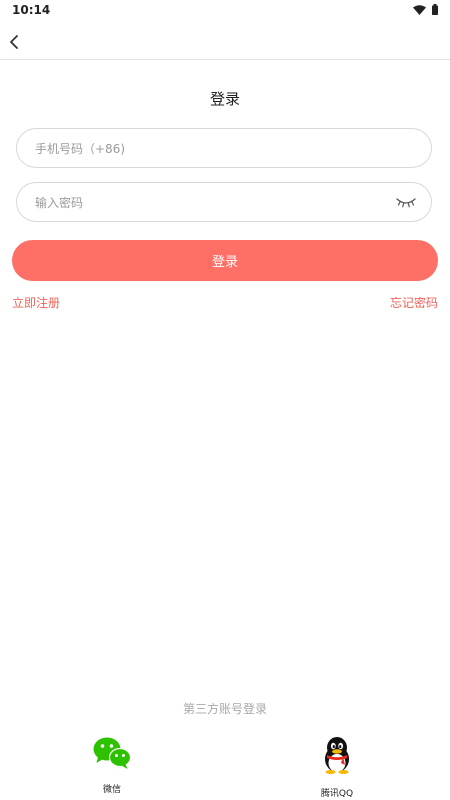 The width and height of the screenshot is (450, 800). What do you see at coordinates (225, 10) in the screenshot?
I see `status-bar: 10:14` at bounding box center [225, 10].